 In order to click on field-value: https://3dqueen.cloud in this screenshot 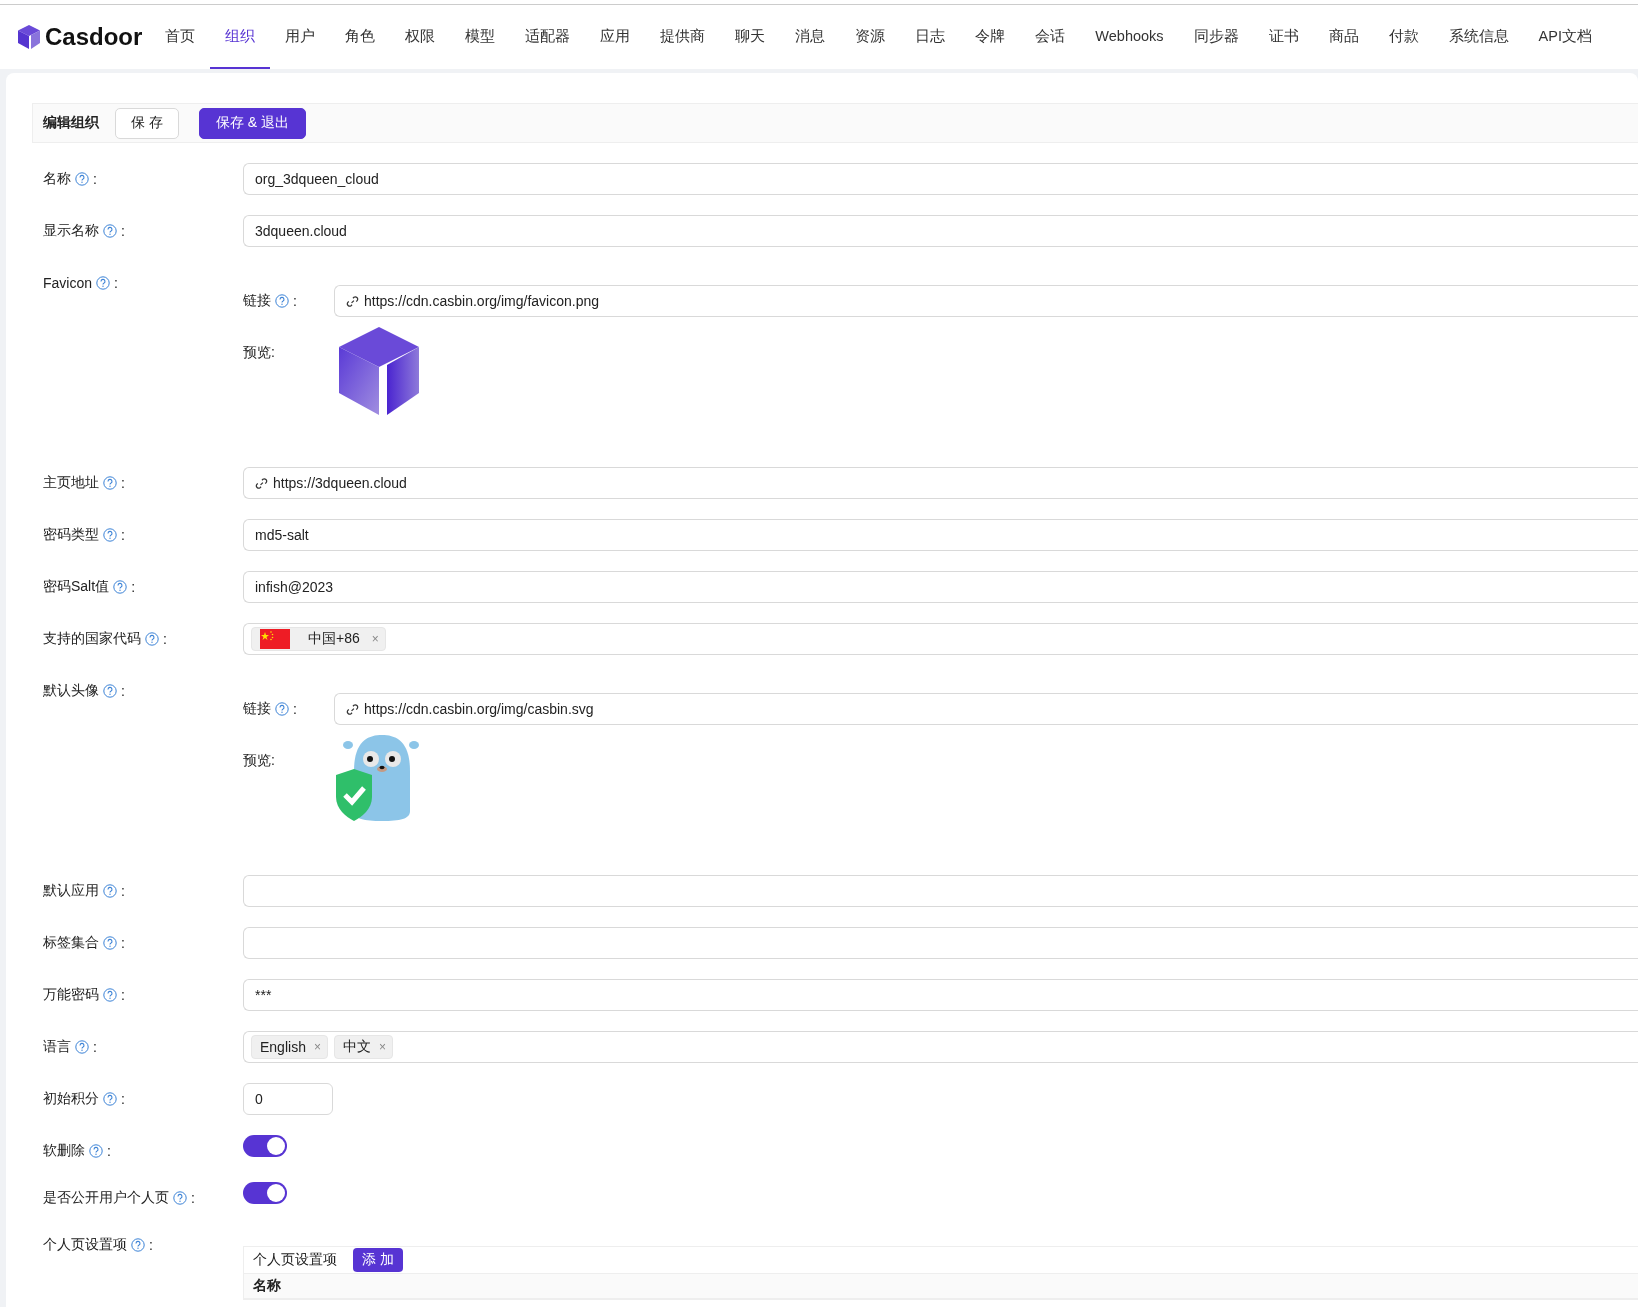, I will do `click(340, 483)`.